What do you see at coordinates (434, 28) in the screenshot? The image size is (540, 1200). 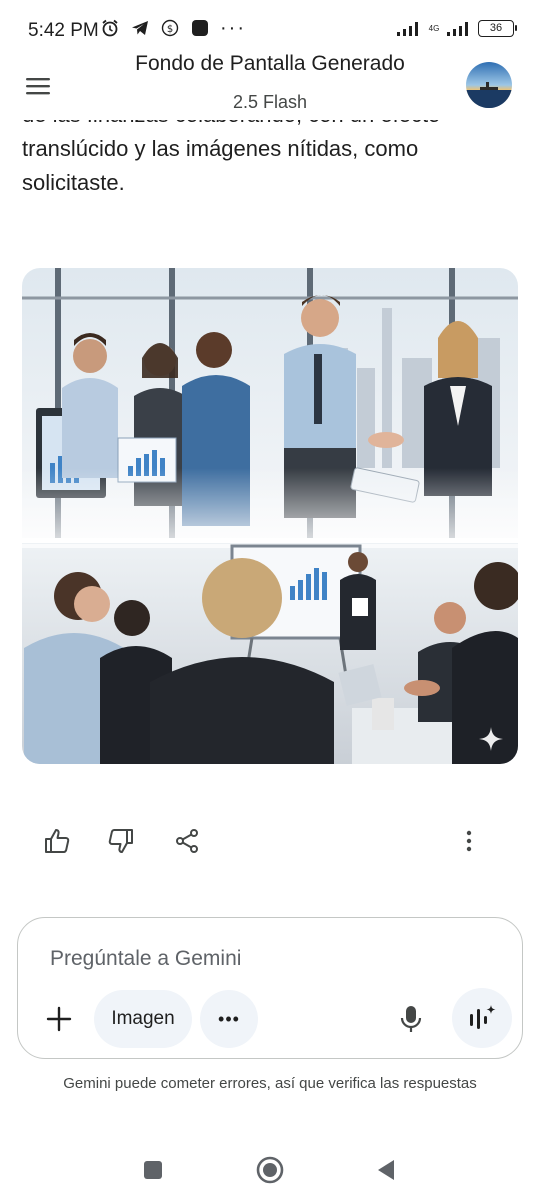 I see `network-label: 4G` at bounding box center [434, 28].